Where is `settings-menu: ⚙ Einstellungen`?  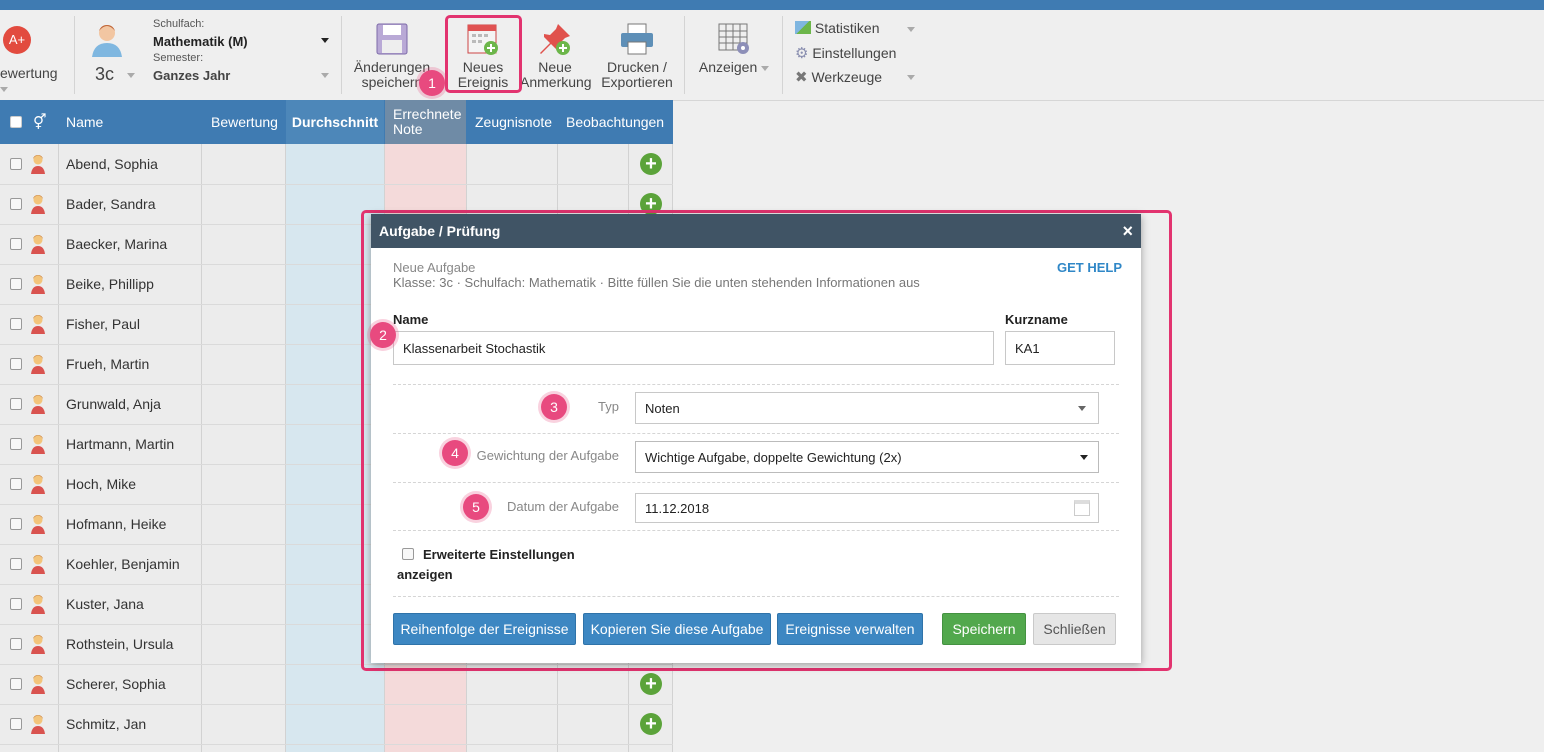 settings-menu: ⚙ Einstellungen is located at coordinates (855, 53).